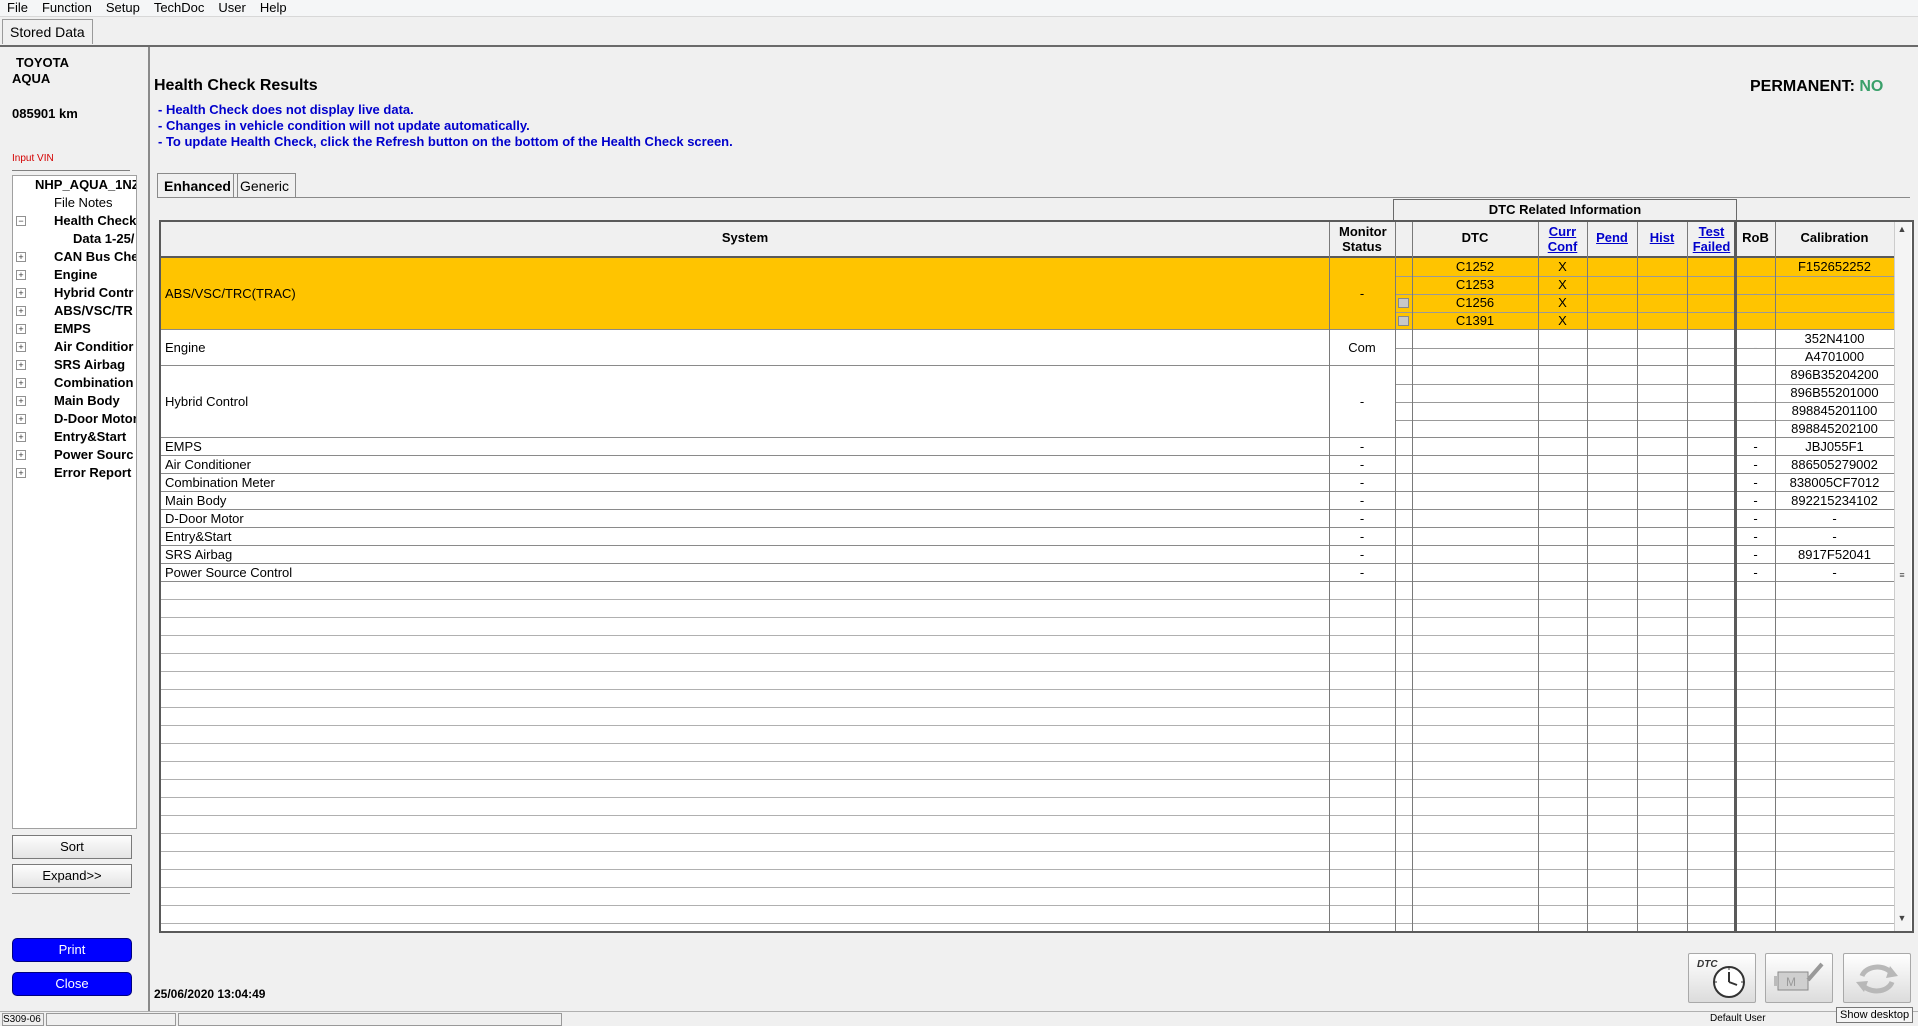  Describe the element at coordinates (33, 158) in the screenshot. I see `input-vin-link: Input VIN` at that location.